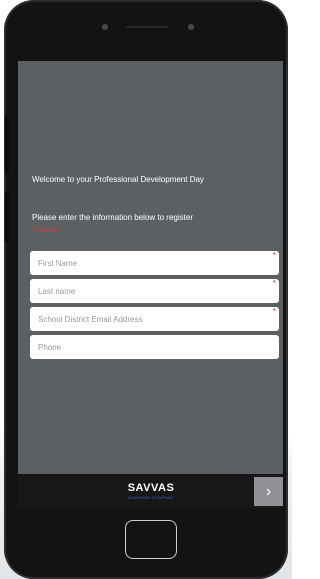  Describe the element at coordinates (7, 217) in the screenshot. I see `volume-down-button` at that location.